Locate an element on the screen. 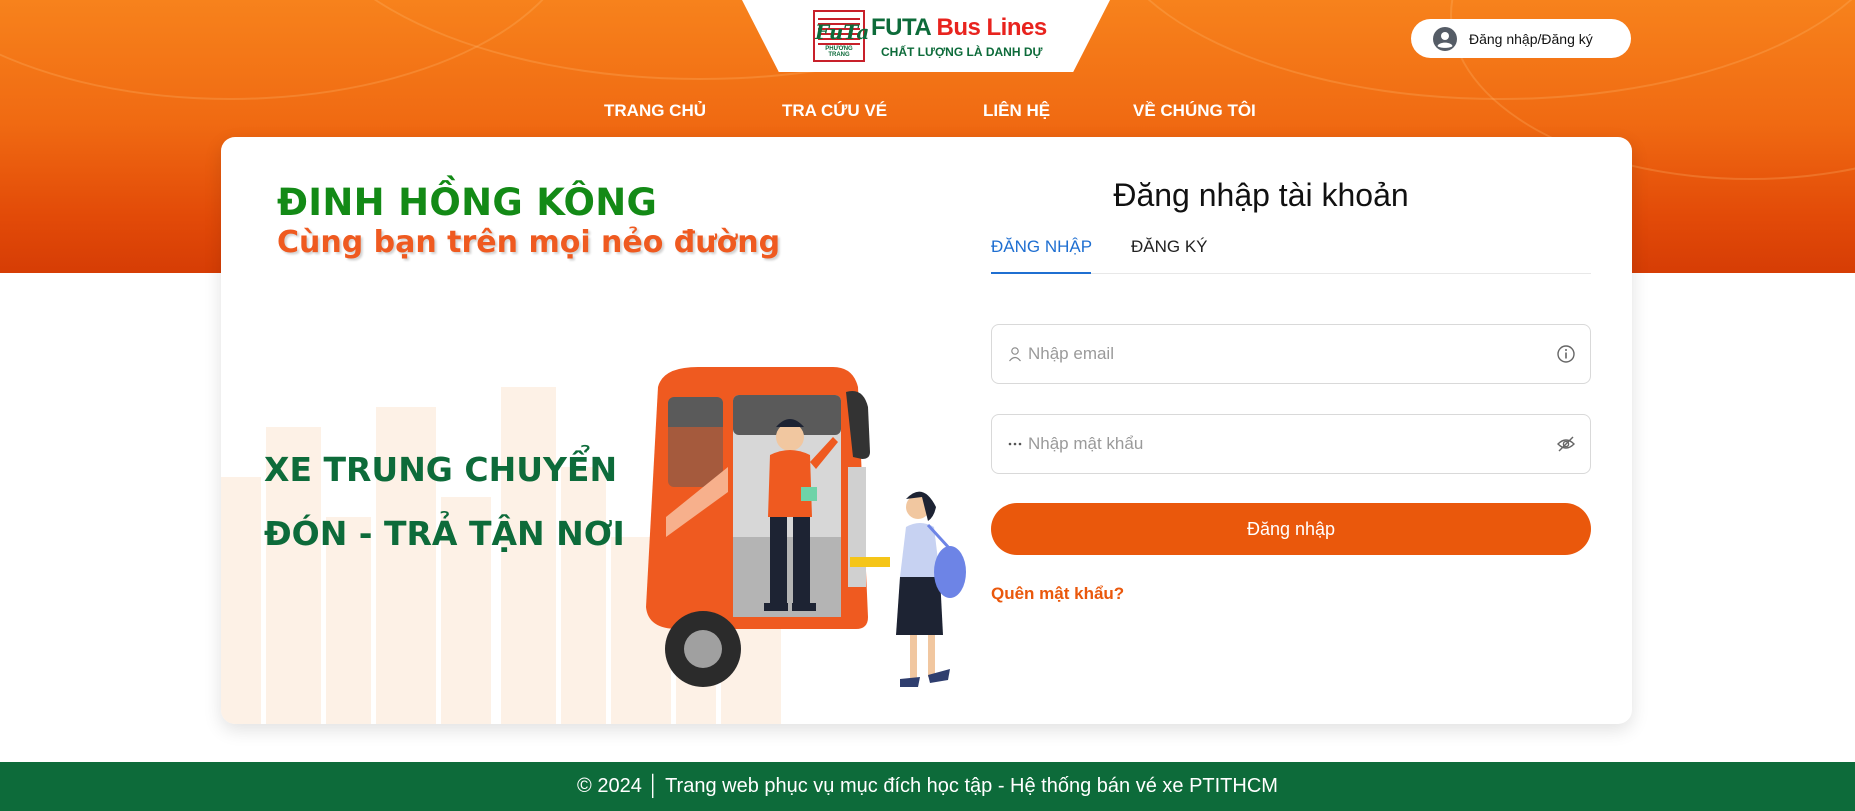 The image size is (1855, 811). email-field is located at coordinates (1291, 354).